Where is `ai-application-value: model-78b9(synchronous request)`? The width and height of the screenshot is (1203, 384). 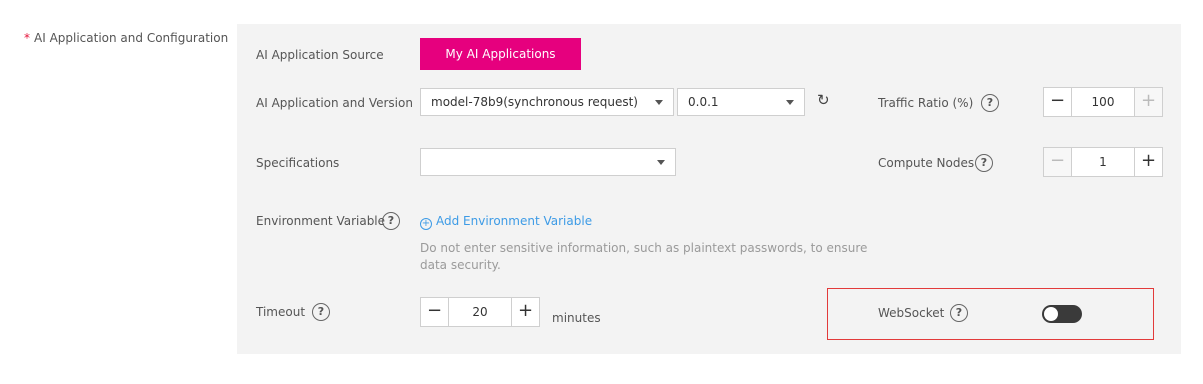
ai-application-value: model-78b9(synchronous request) is located at coordinates (534, 102).